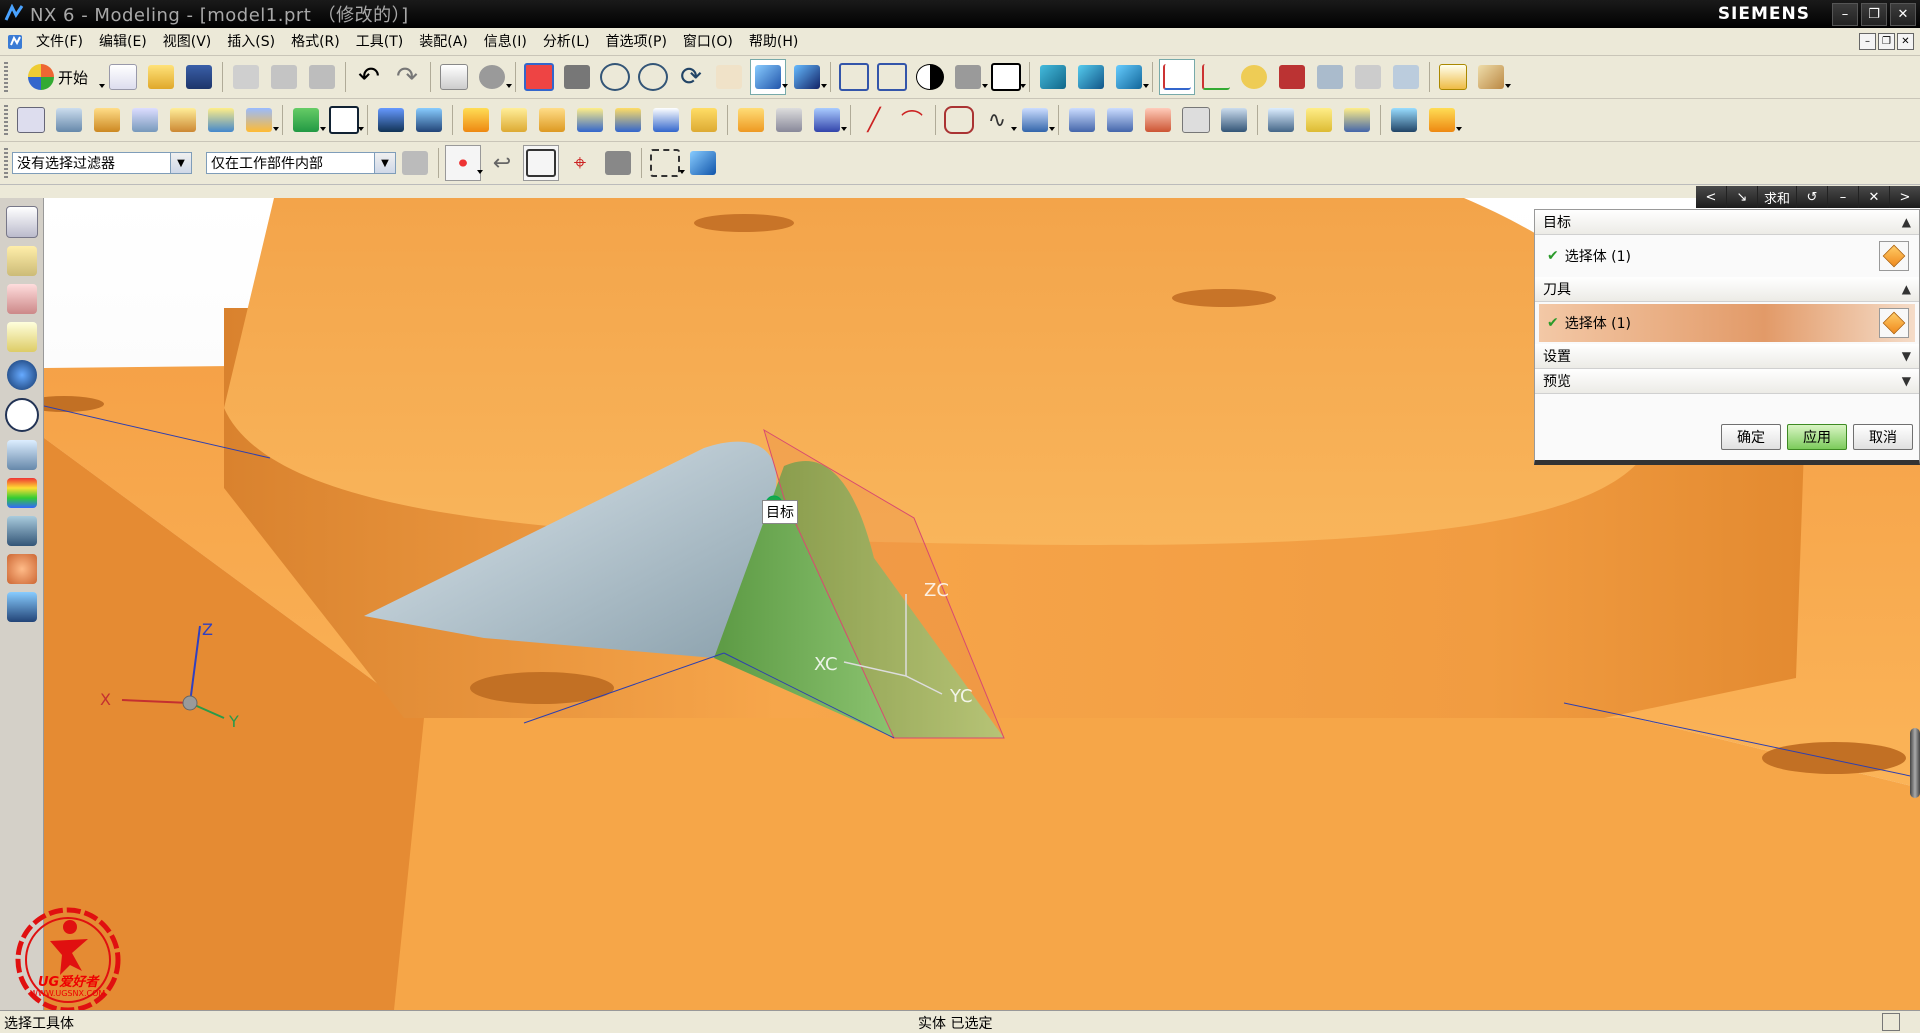  What do you see at coordinates (391, 120) in the screenshot?
I see `cylinder-button` at bounding box center [391, 120].